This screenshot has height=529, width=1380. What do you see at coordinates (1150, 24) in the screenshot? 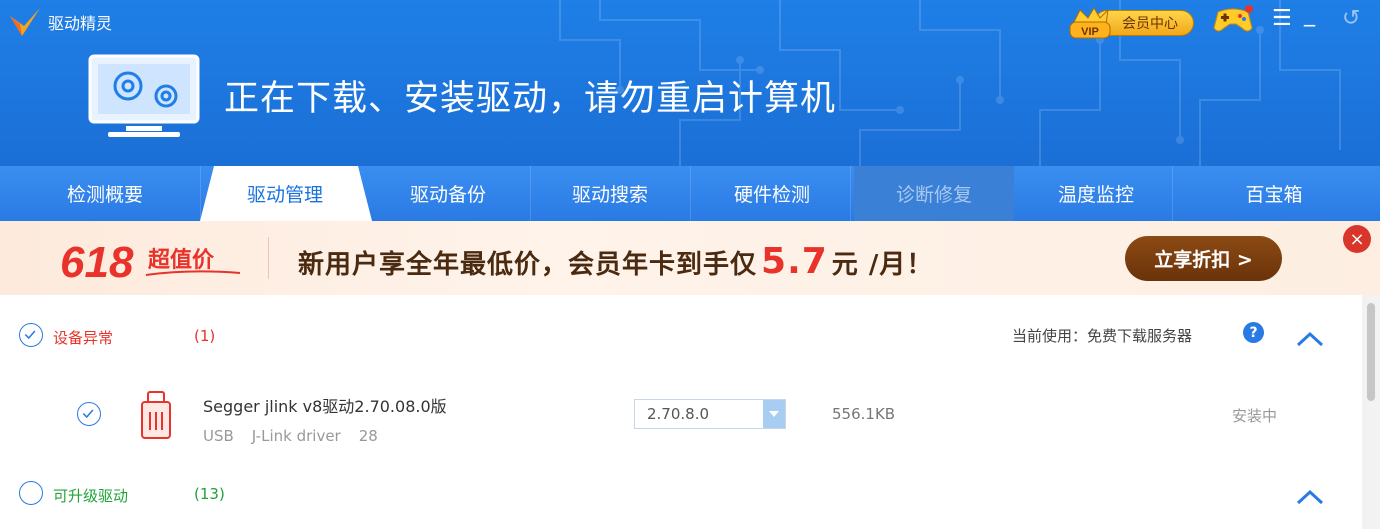
I see `vip-label: 会员中心` at bounding box center [1150, 24].